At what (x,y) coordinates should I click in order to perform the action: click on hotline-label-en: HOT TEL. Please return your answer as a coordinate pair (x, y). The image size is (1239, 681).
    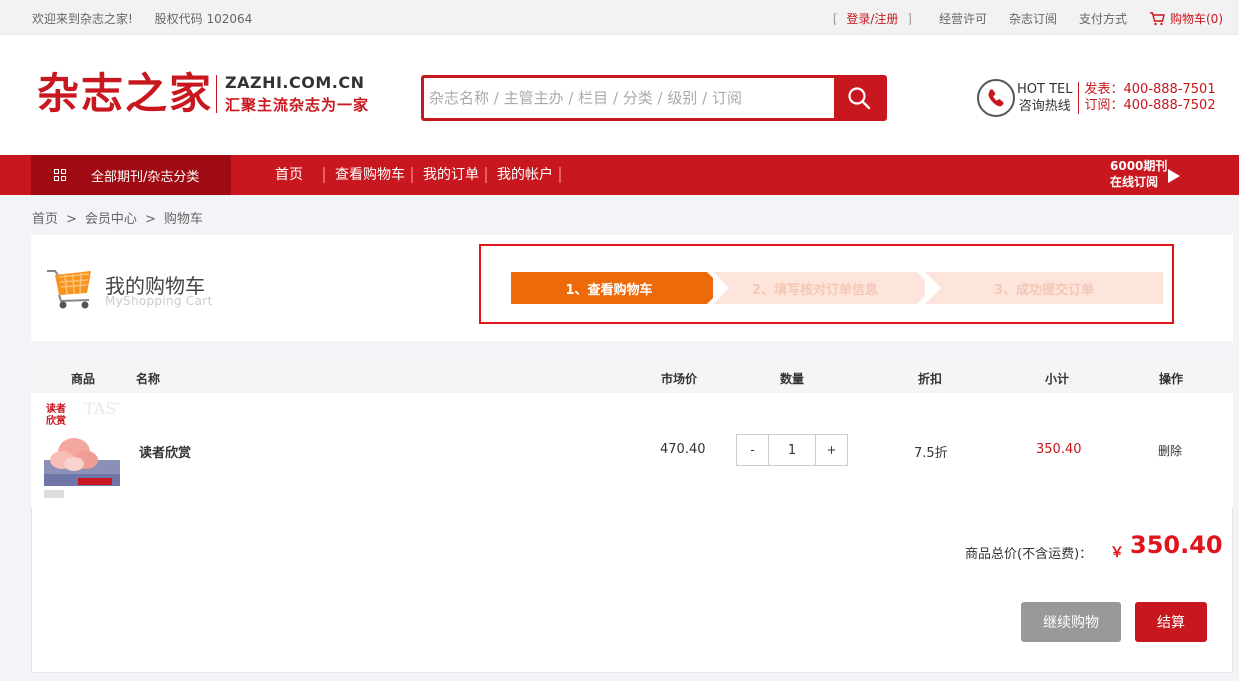
    Looking at the image, I should click on (1045, 89).